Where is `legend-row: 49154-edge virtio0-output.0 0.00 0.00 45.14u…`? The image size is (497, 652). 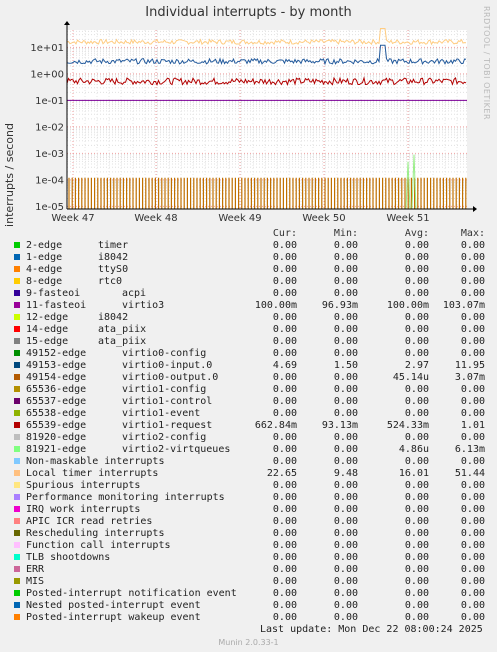
legend-row: 49154-edge virtio0-output.0 0.00 0.00 45.14u… is located at coordinates (252, 378).